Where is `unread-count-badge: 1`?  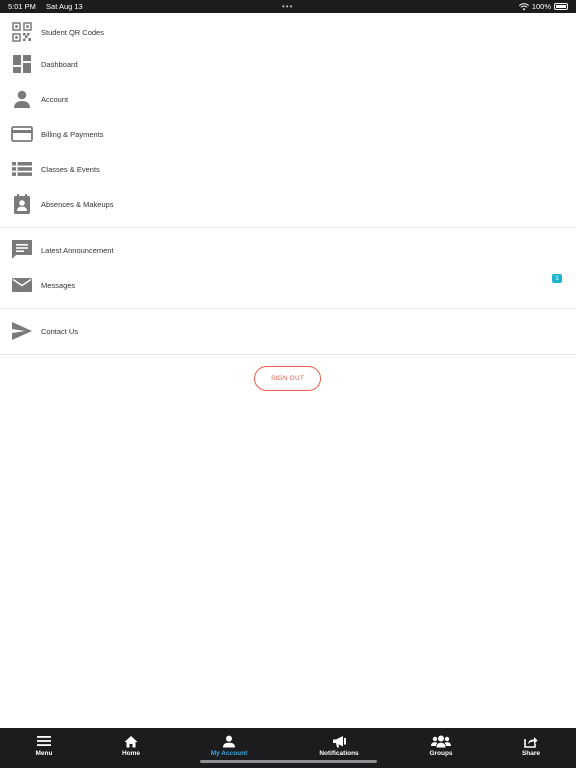
unread-count-badge: 1 is located at coordinates (557, 278).